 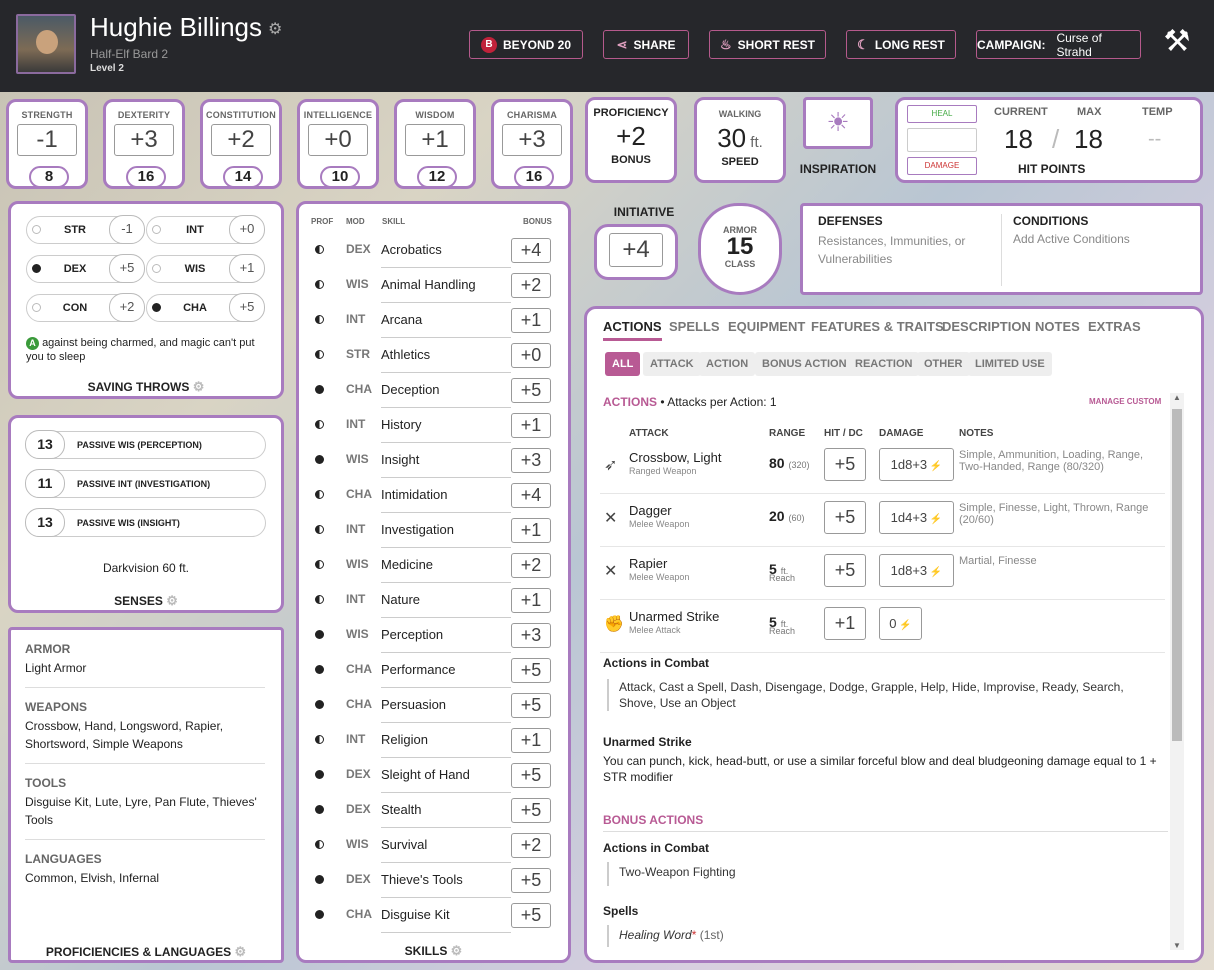 What do you see at coordinates (432, 250) in the screenshot?
I see `skill-row: DEX Acrobatics +4` at bounding box center [432, 250].